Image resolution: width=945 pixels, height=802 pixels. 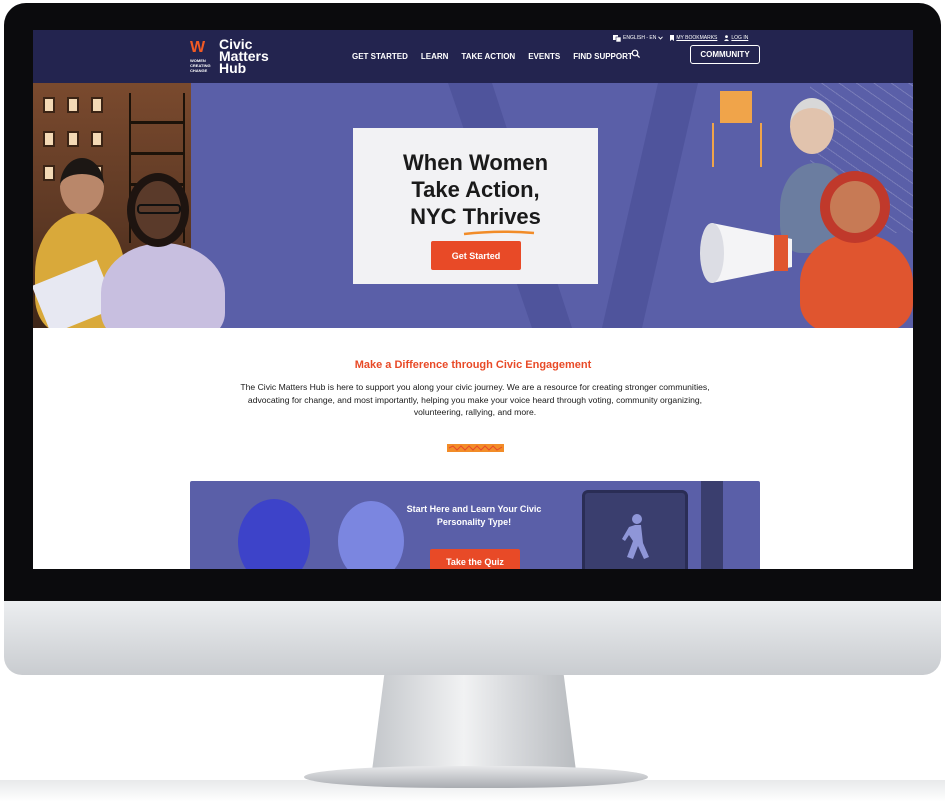 I want to click on monitor-chin, so click(x=472, y=638).